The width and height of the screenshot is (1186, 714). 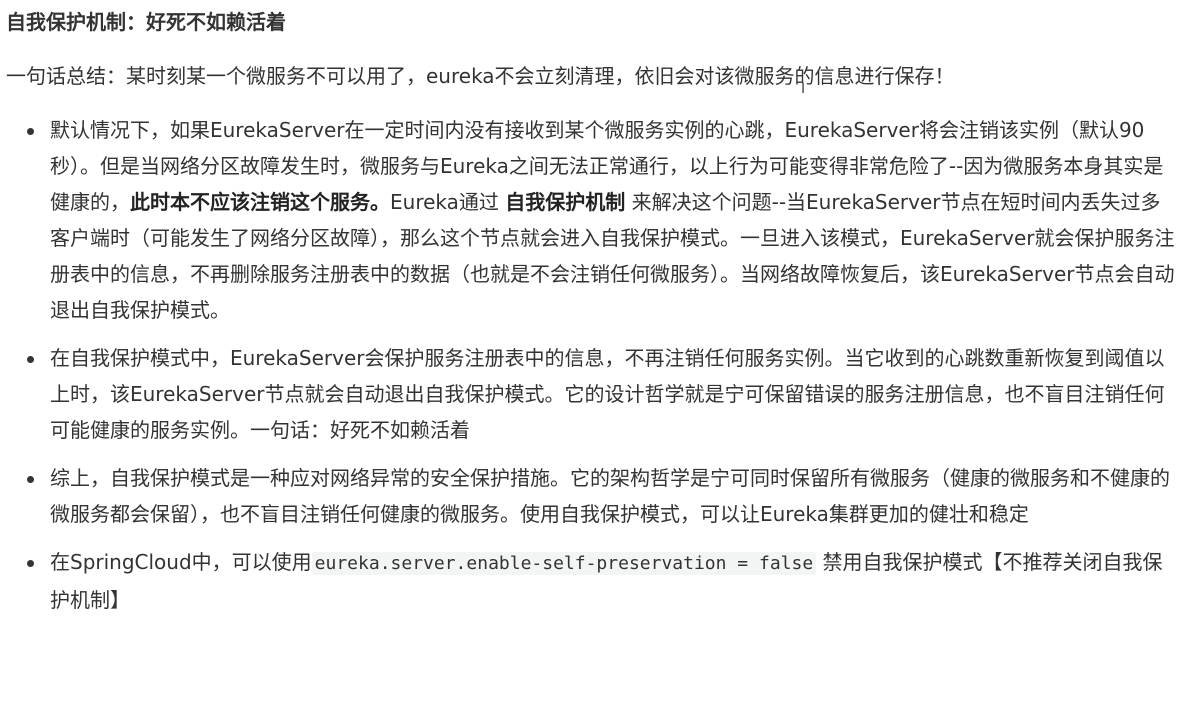 What do you see at coordinates (146, 22) in the screenshot?
I see `section-heading: 自我保护机制：好死不如赖活着` at bounding box center [146, 22].